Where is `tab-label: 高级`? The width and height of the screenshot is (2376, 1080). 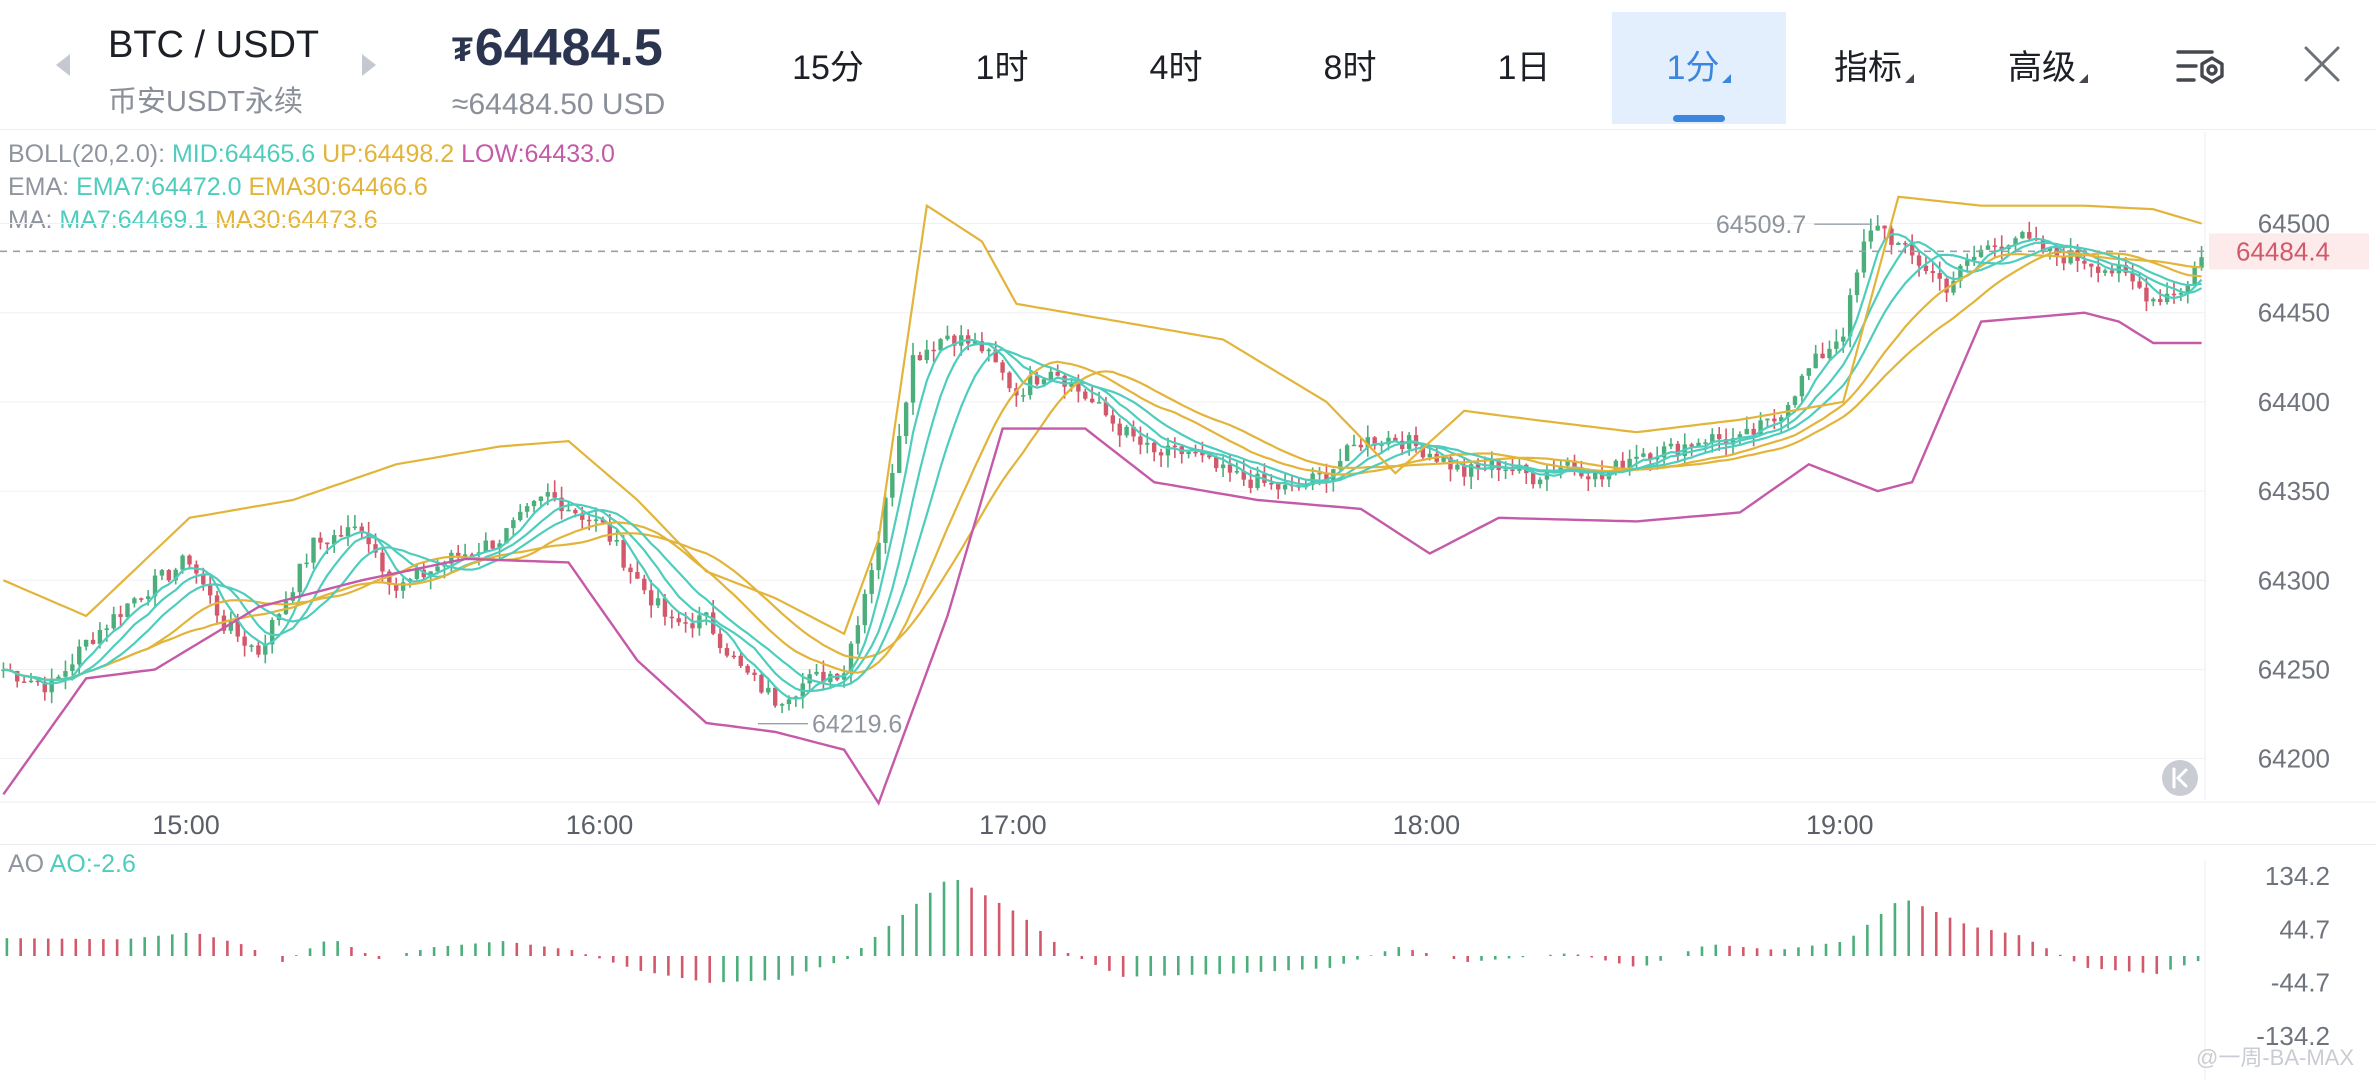 tab-label: 高级 is located at coordinates (2042, 68).